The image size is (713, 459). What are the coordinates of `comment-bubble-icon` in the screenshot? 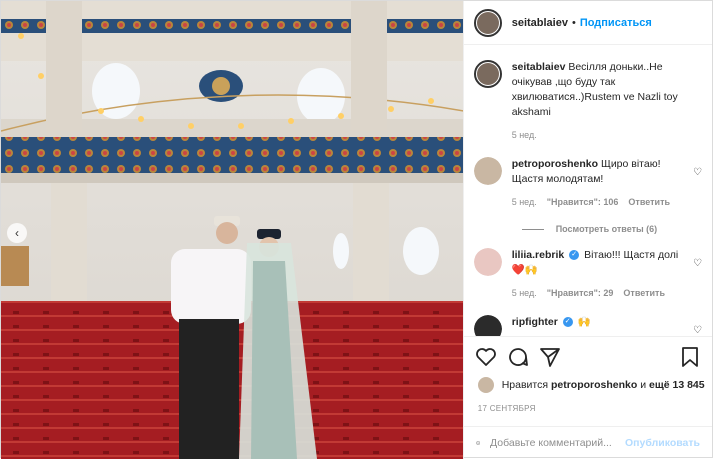 It's located at (518, 357).